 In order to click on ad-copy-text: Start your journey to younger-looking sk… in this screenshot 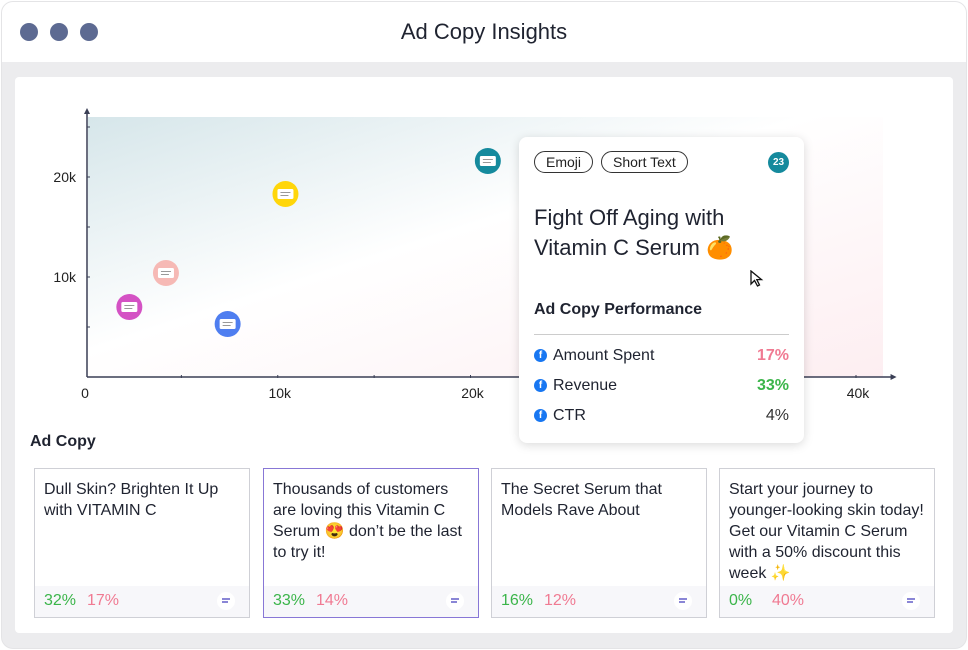, I will do `click(826, 531)`.